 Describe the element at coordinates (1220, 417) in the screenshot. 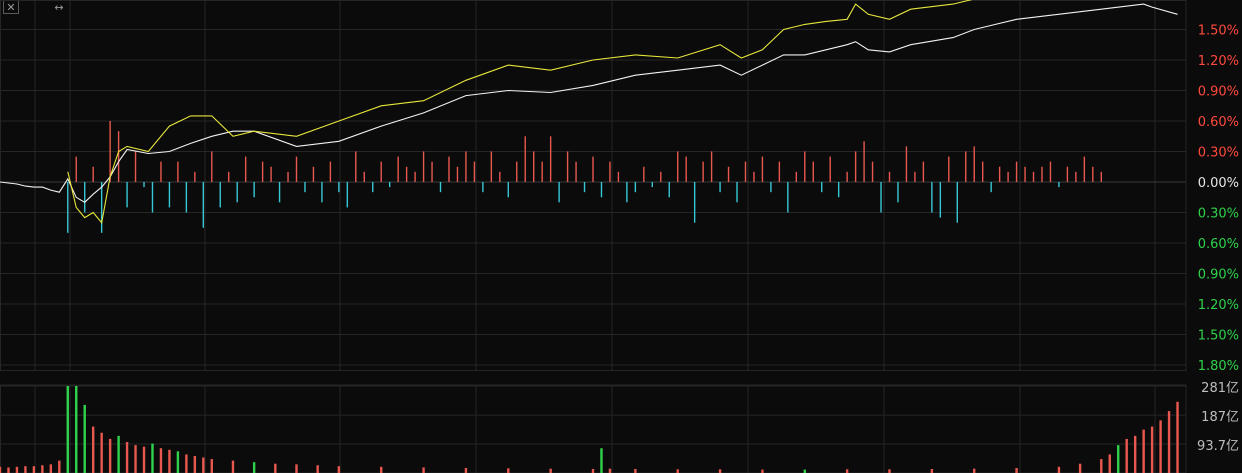

I see `volume-tick-label: 187亿` at that location.